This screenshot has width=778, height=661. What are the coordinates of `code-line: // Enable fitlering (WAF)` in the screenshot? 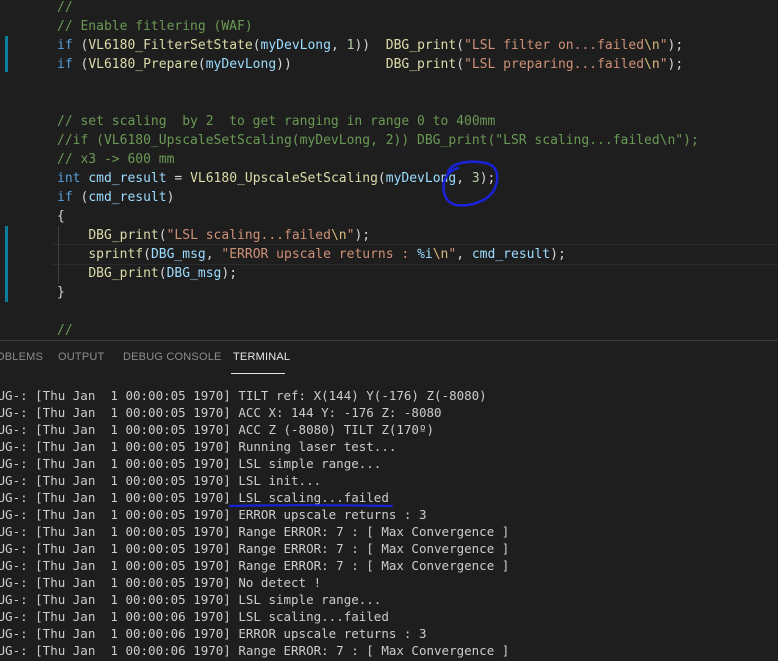 It's located at (155, 26).